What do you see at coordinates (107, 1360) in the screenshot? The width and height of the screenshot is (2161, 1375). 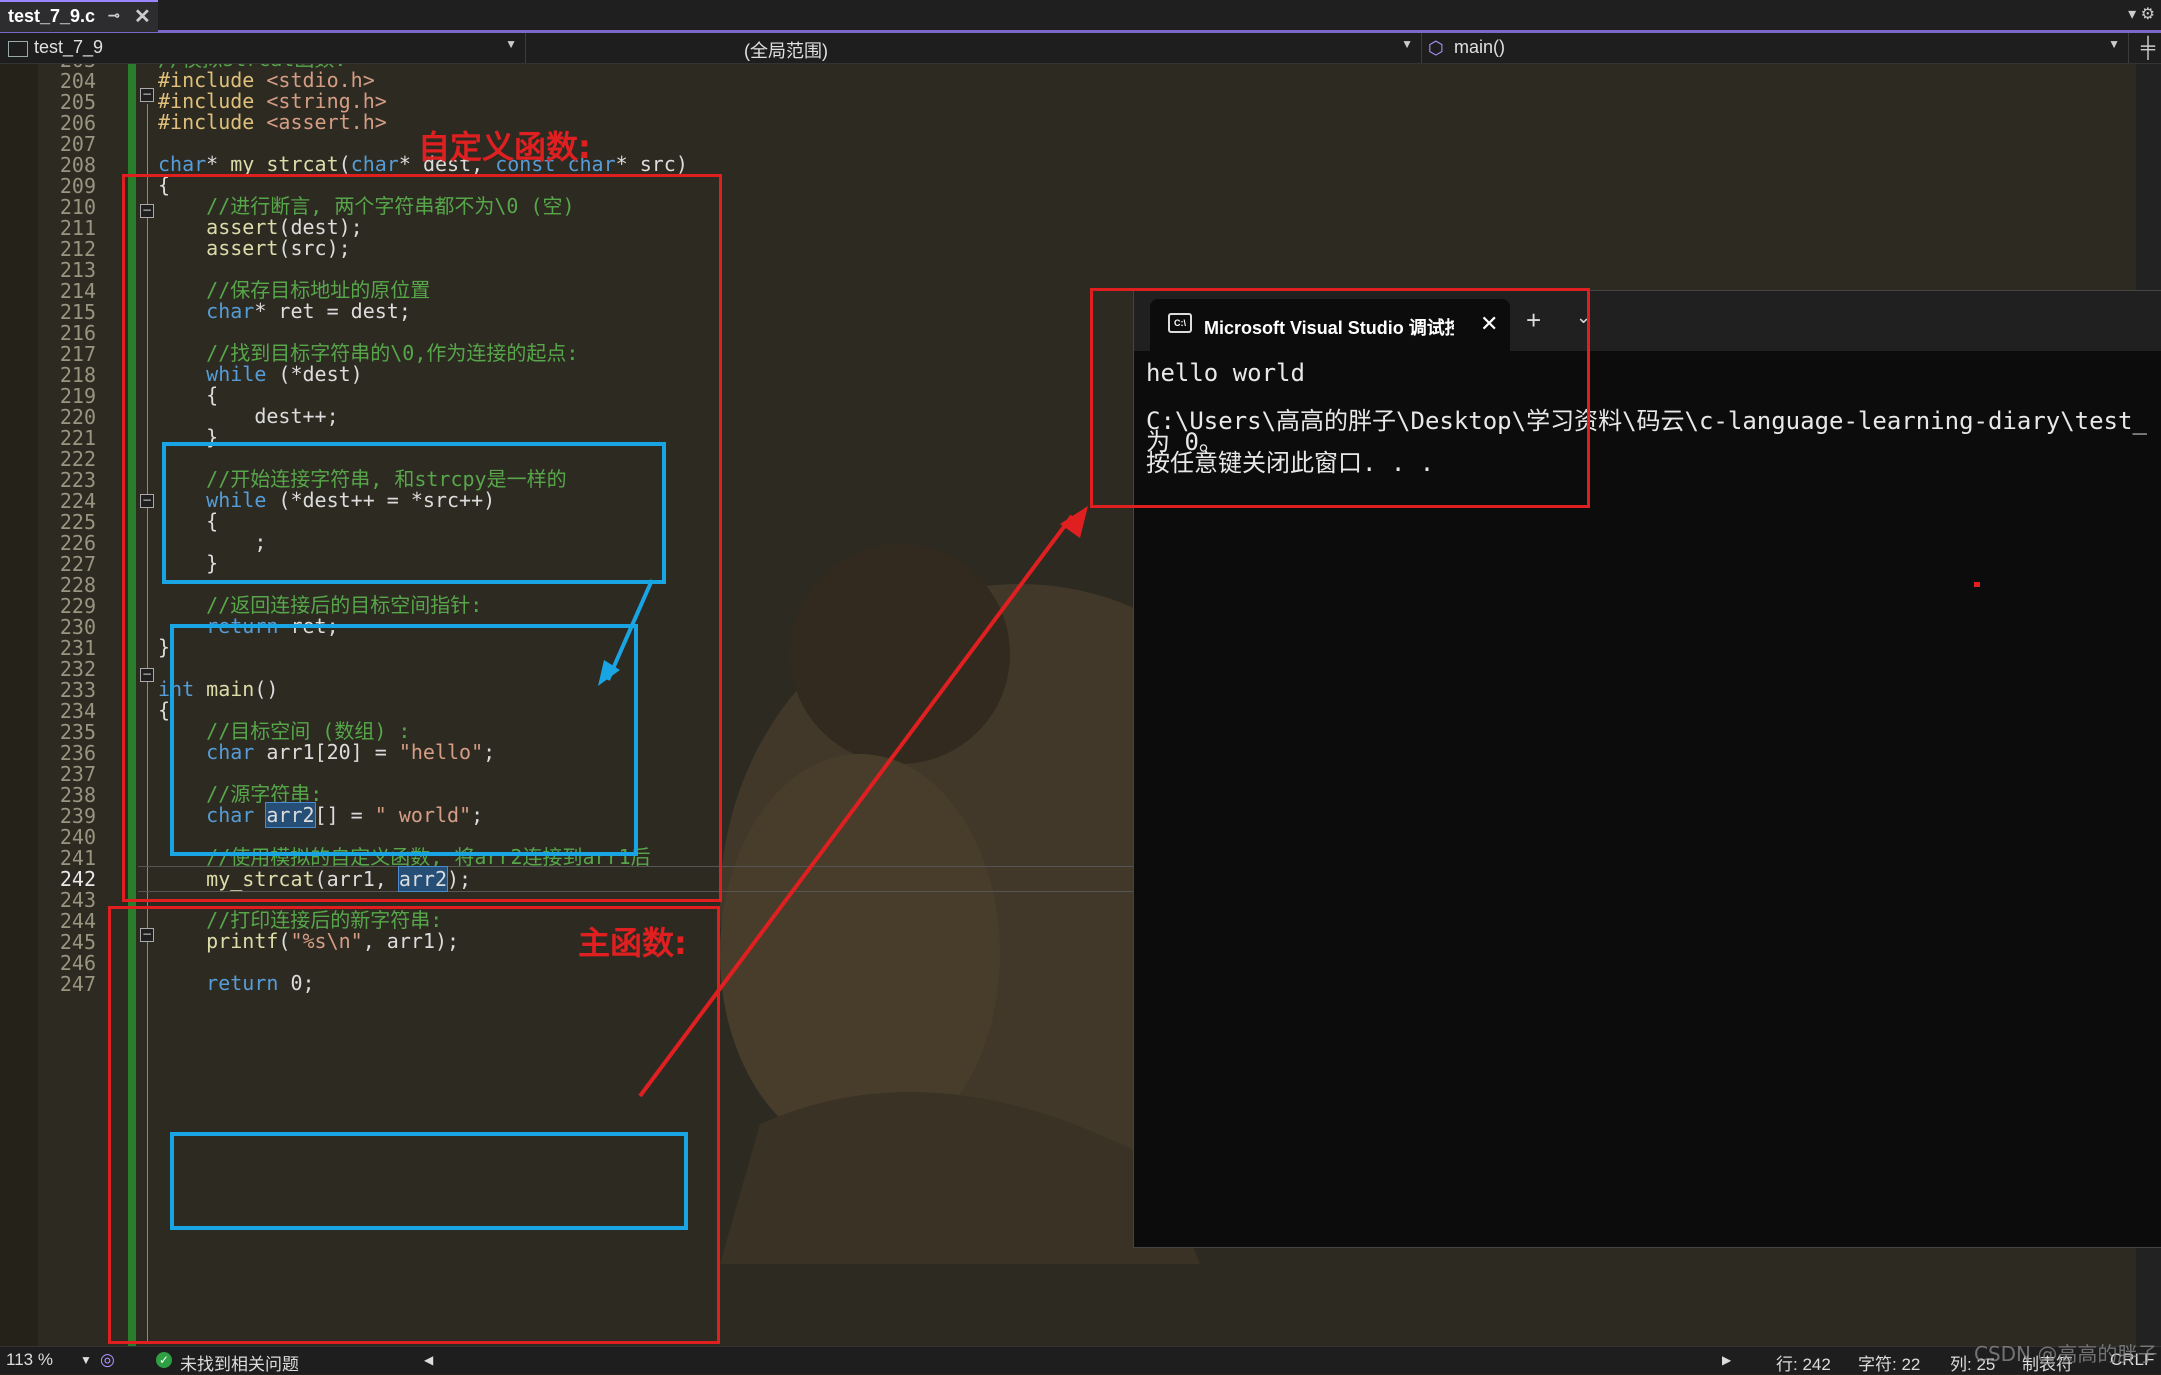 I see `copilot-icon: ◎` at bounding box center [107, 1360].